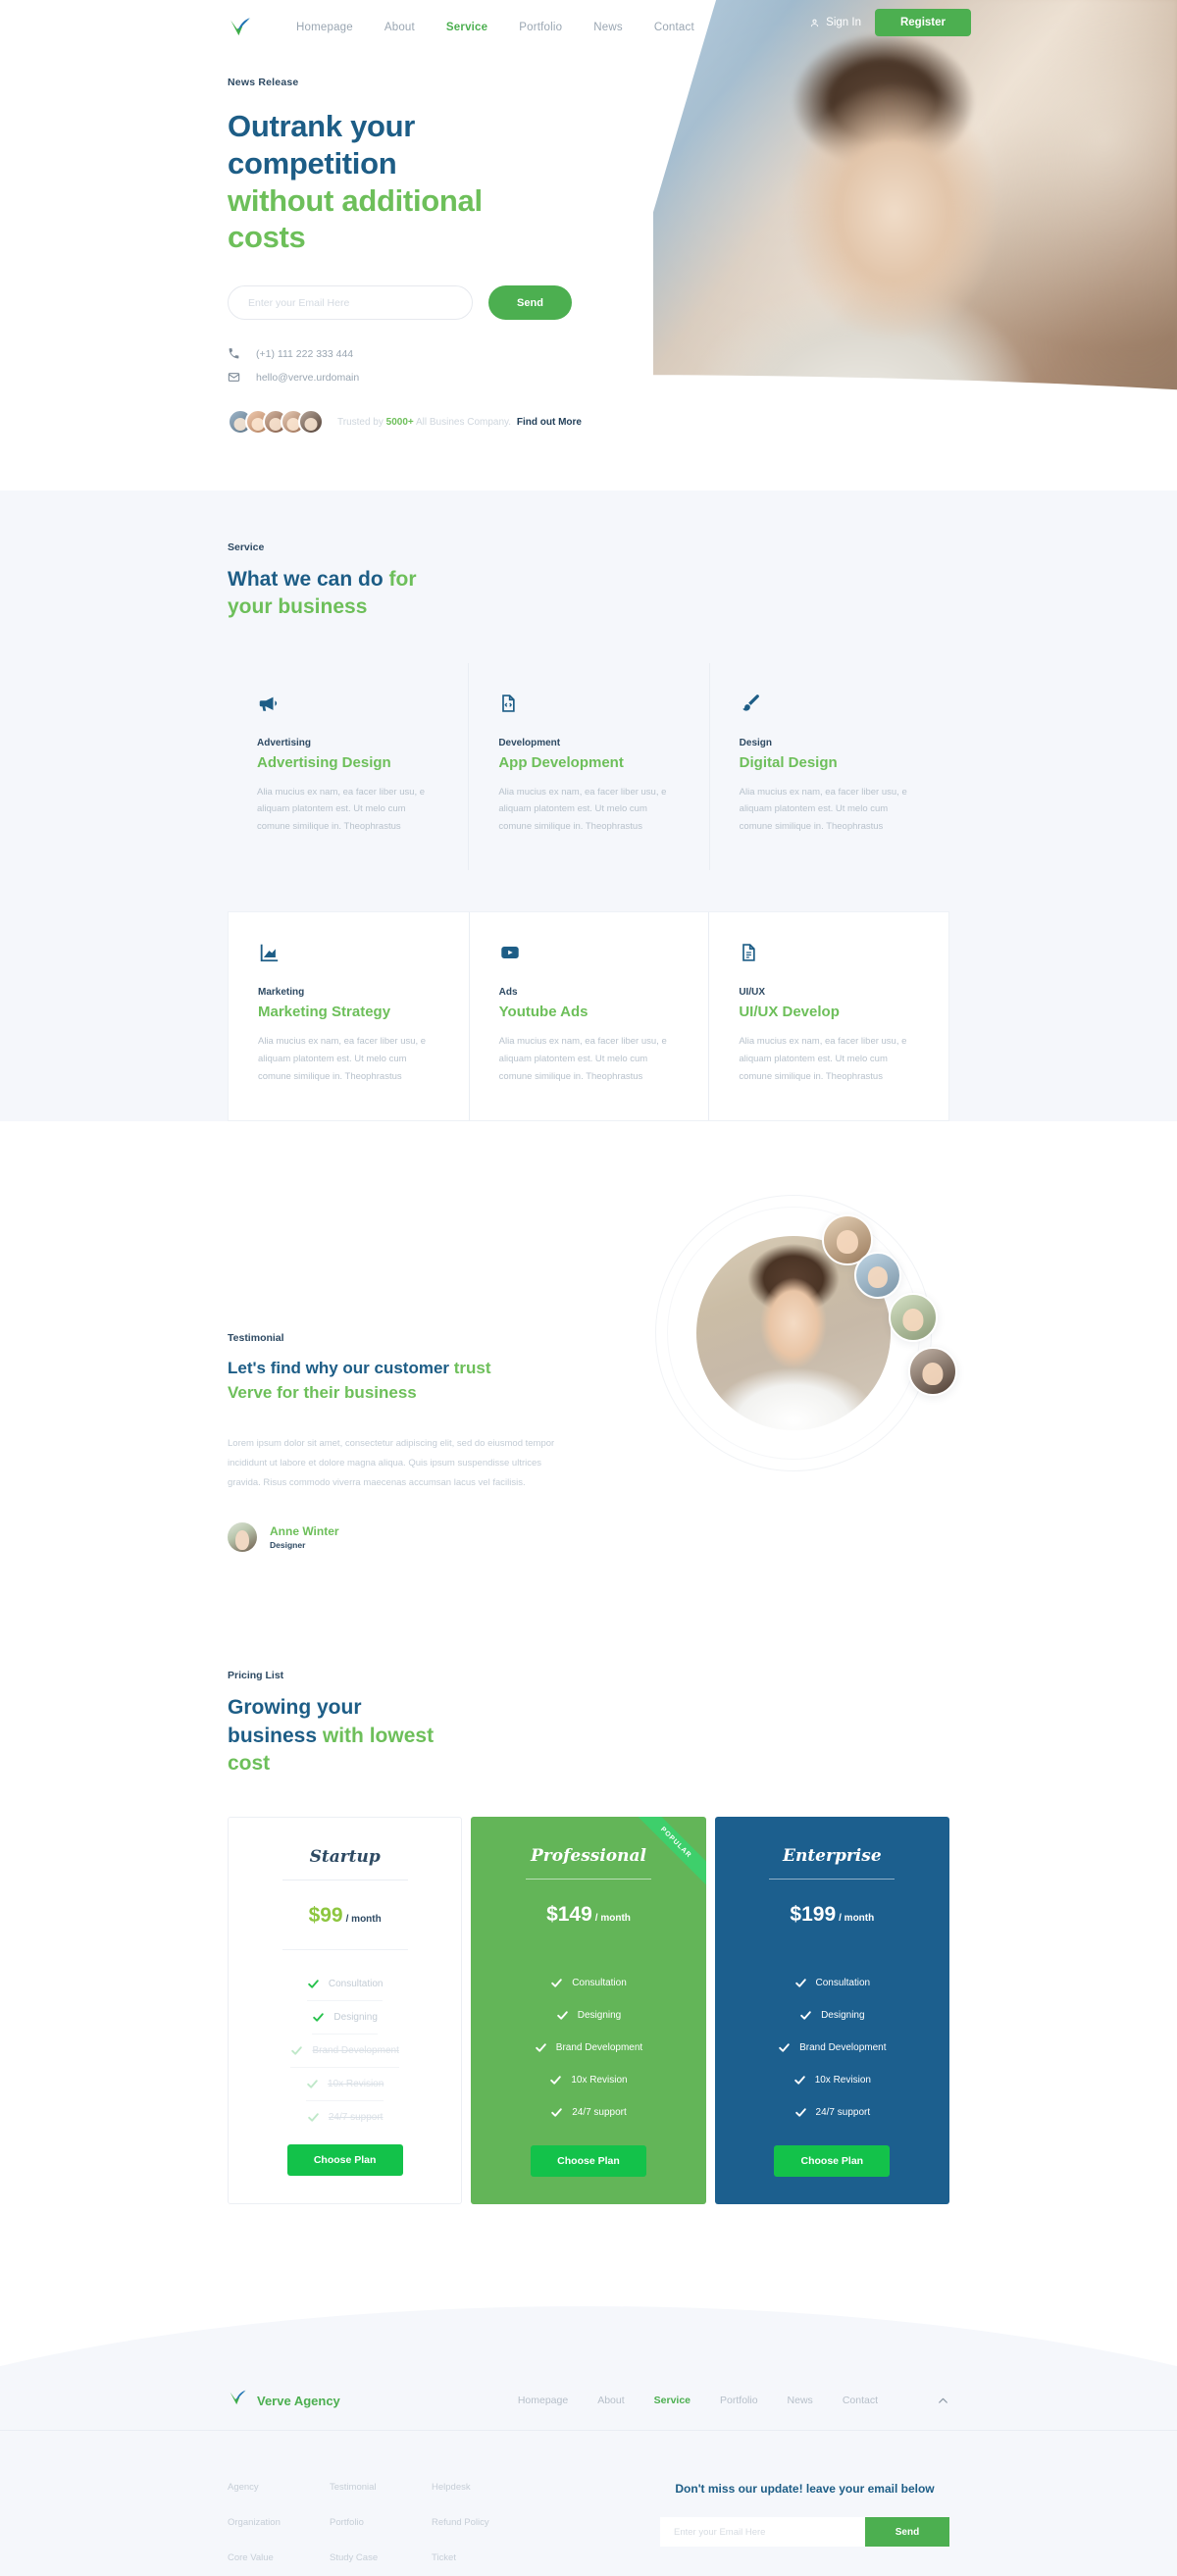  I want to click on footer-nav-item-homepage: Homepage, so click(543, 2400).